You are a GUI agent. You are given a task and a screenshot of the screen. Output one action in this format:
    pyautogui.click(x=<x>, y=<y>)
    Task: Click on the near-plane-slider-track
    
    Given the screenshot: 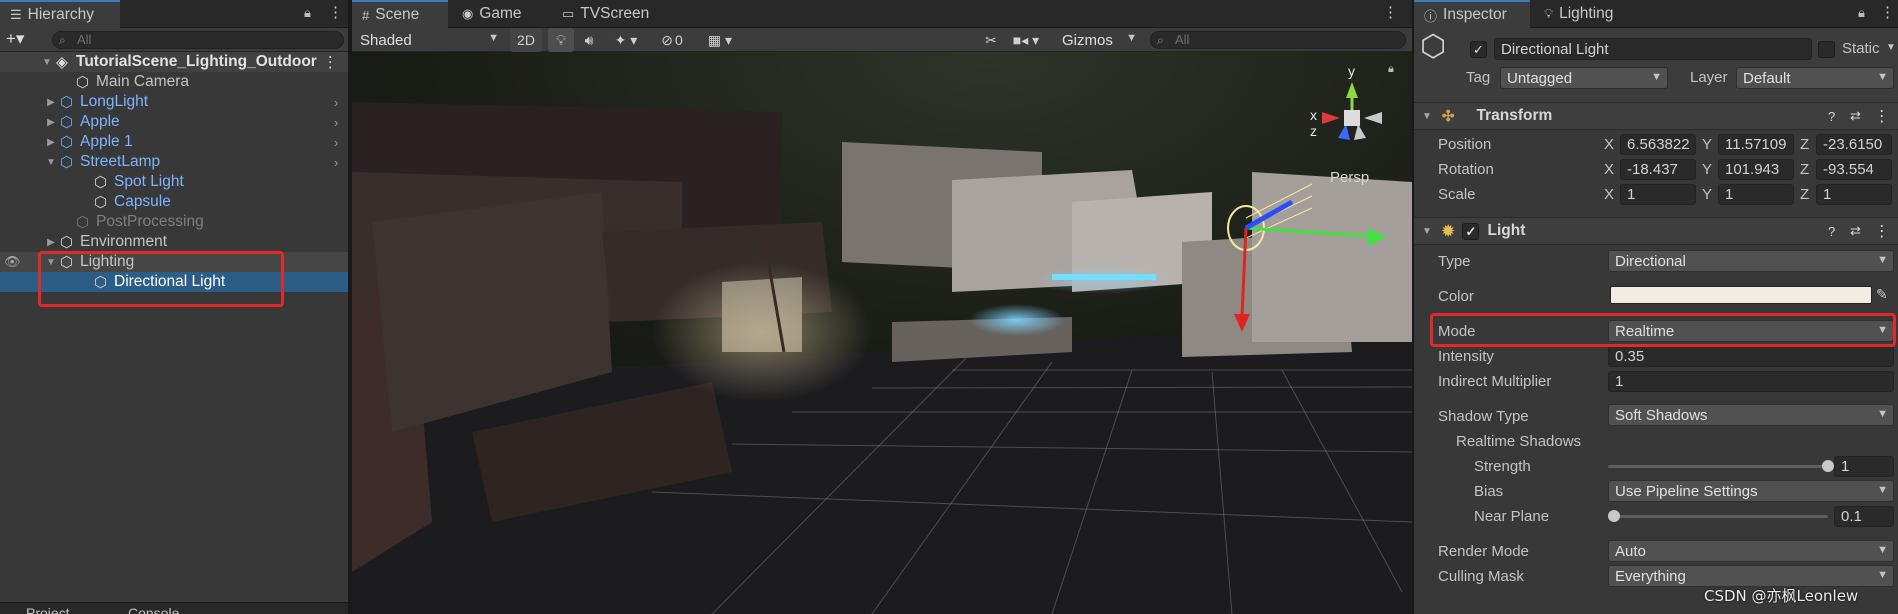 What is the action you would take?
    pyautogui.click(x=1718, y=516)
    